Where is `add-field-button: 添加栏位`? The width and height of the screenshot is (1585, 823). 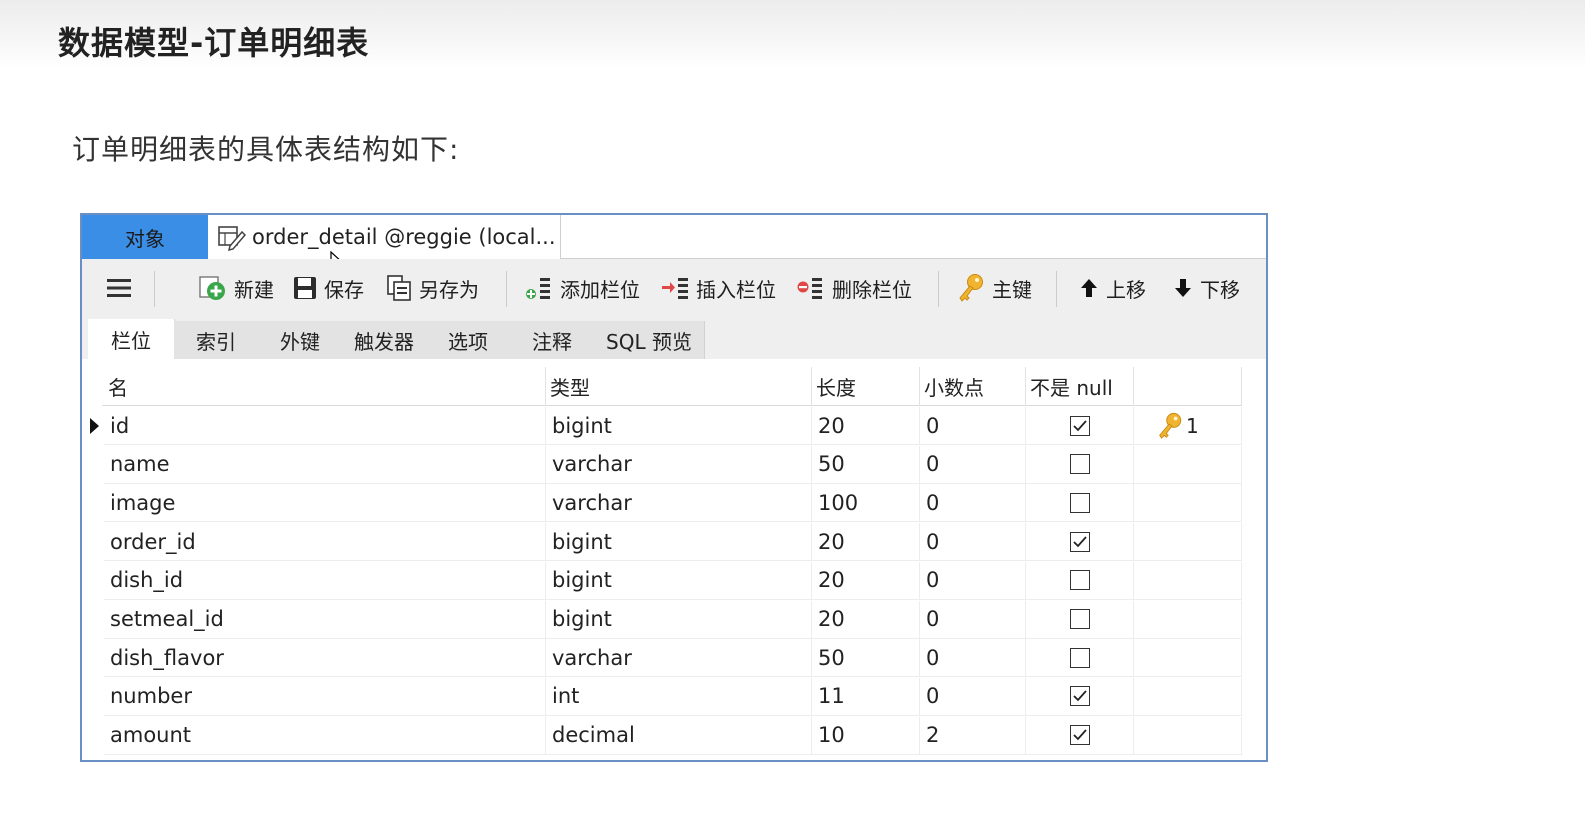
add-field-button: 添加栏位 is located at coordinates (582, 288).